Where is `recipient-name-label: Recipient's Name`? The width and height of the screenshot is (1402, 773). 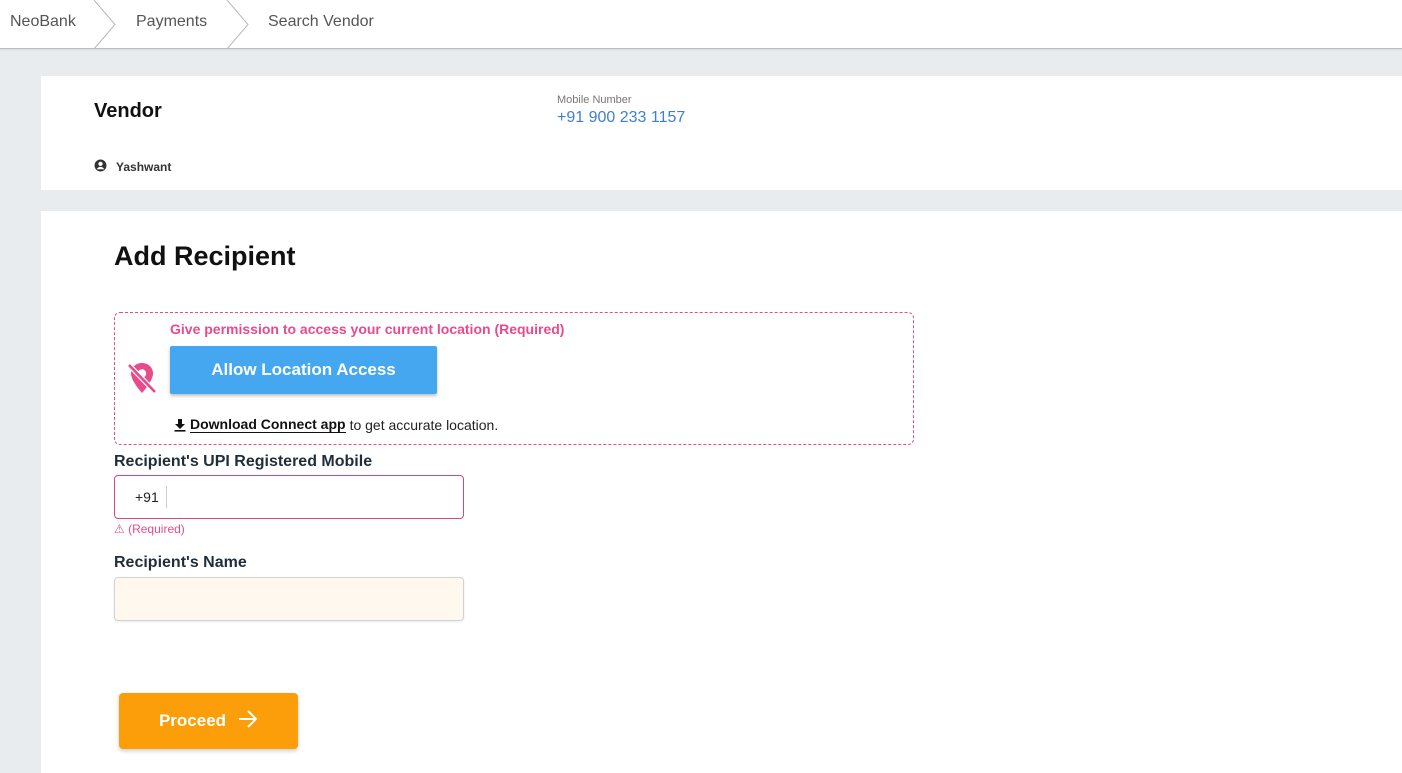 recipient-name-label: Recipient's Name is located at coordinates (180, 562).